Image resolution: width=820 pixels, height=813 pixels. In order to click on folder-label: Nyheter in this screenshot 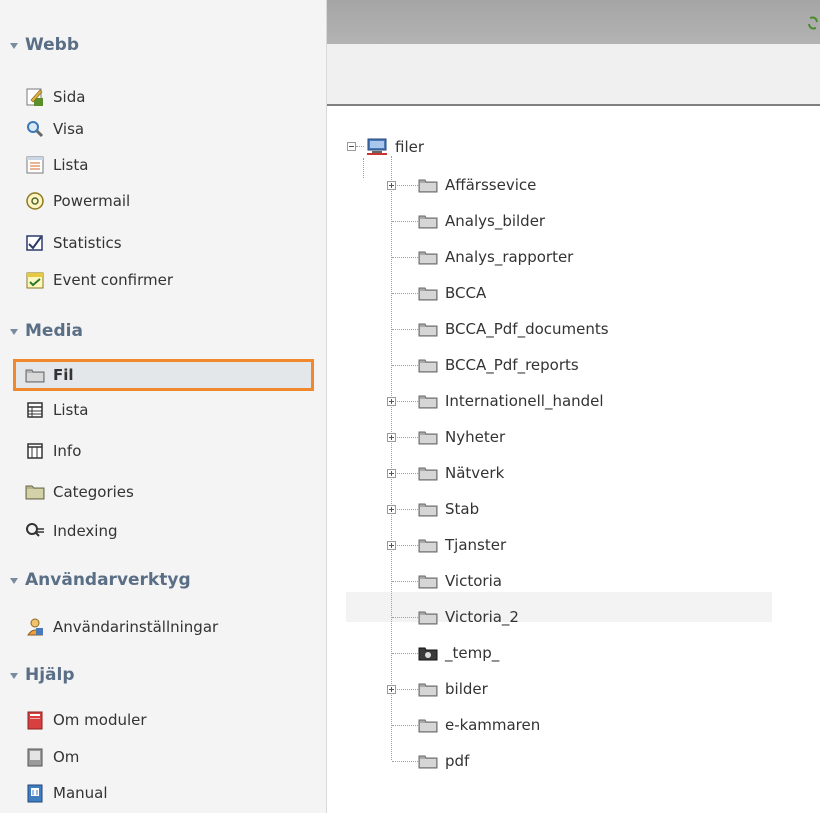, I will do `click(475, 437)`.